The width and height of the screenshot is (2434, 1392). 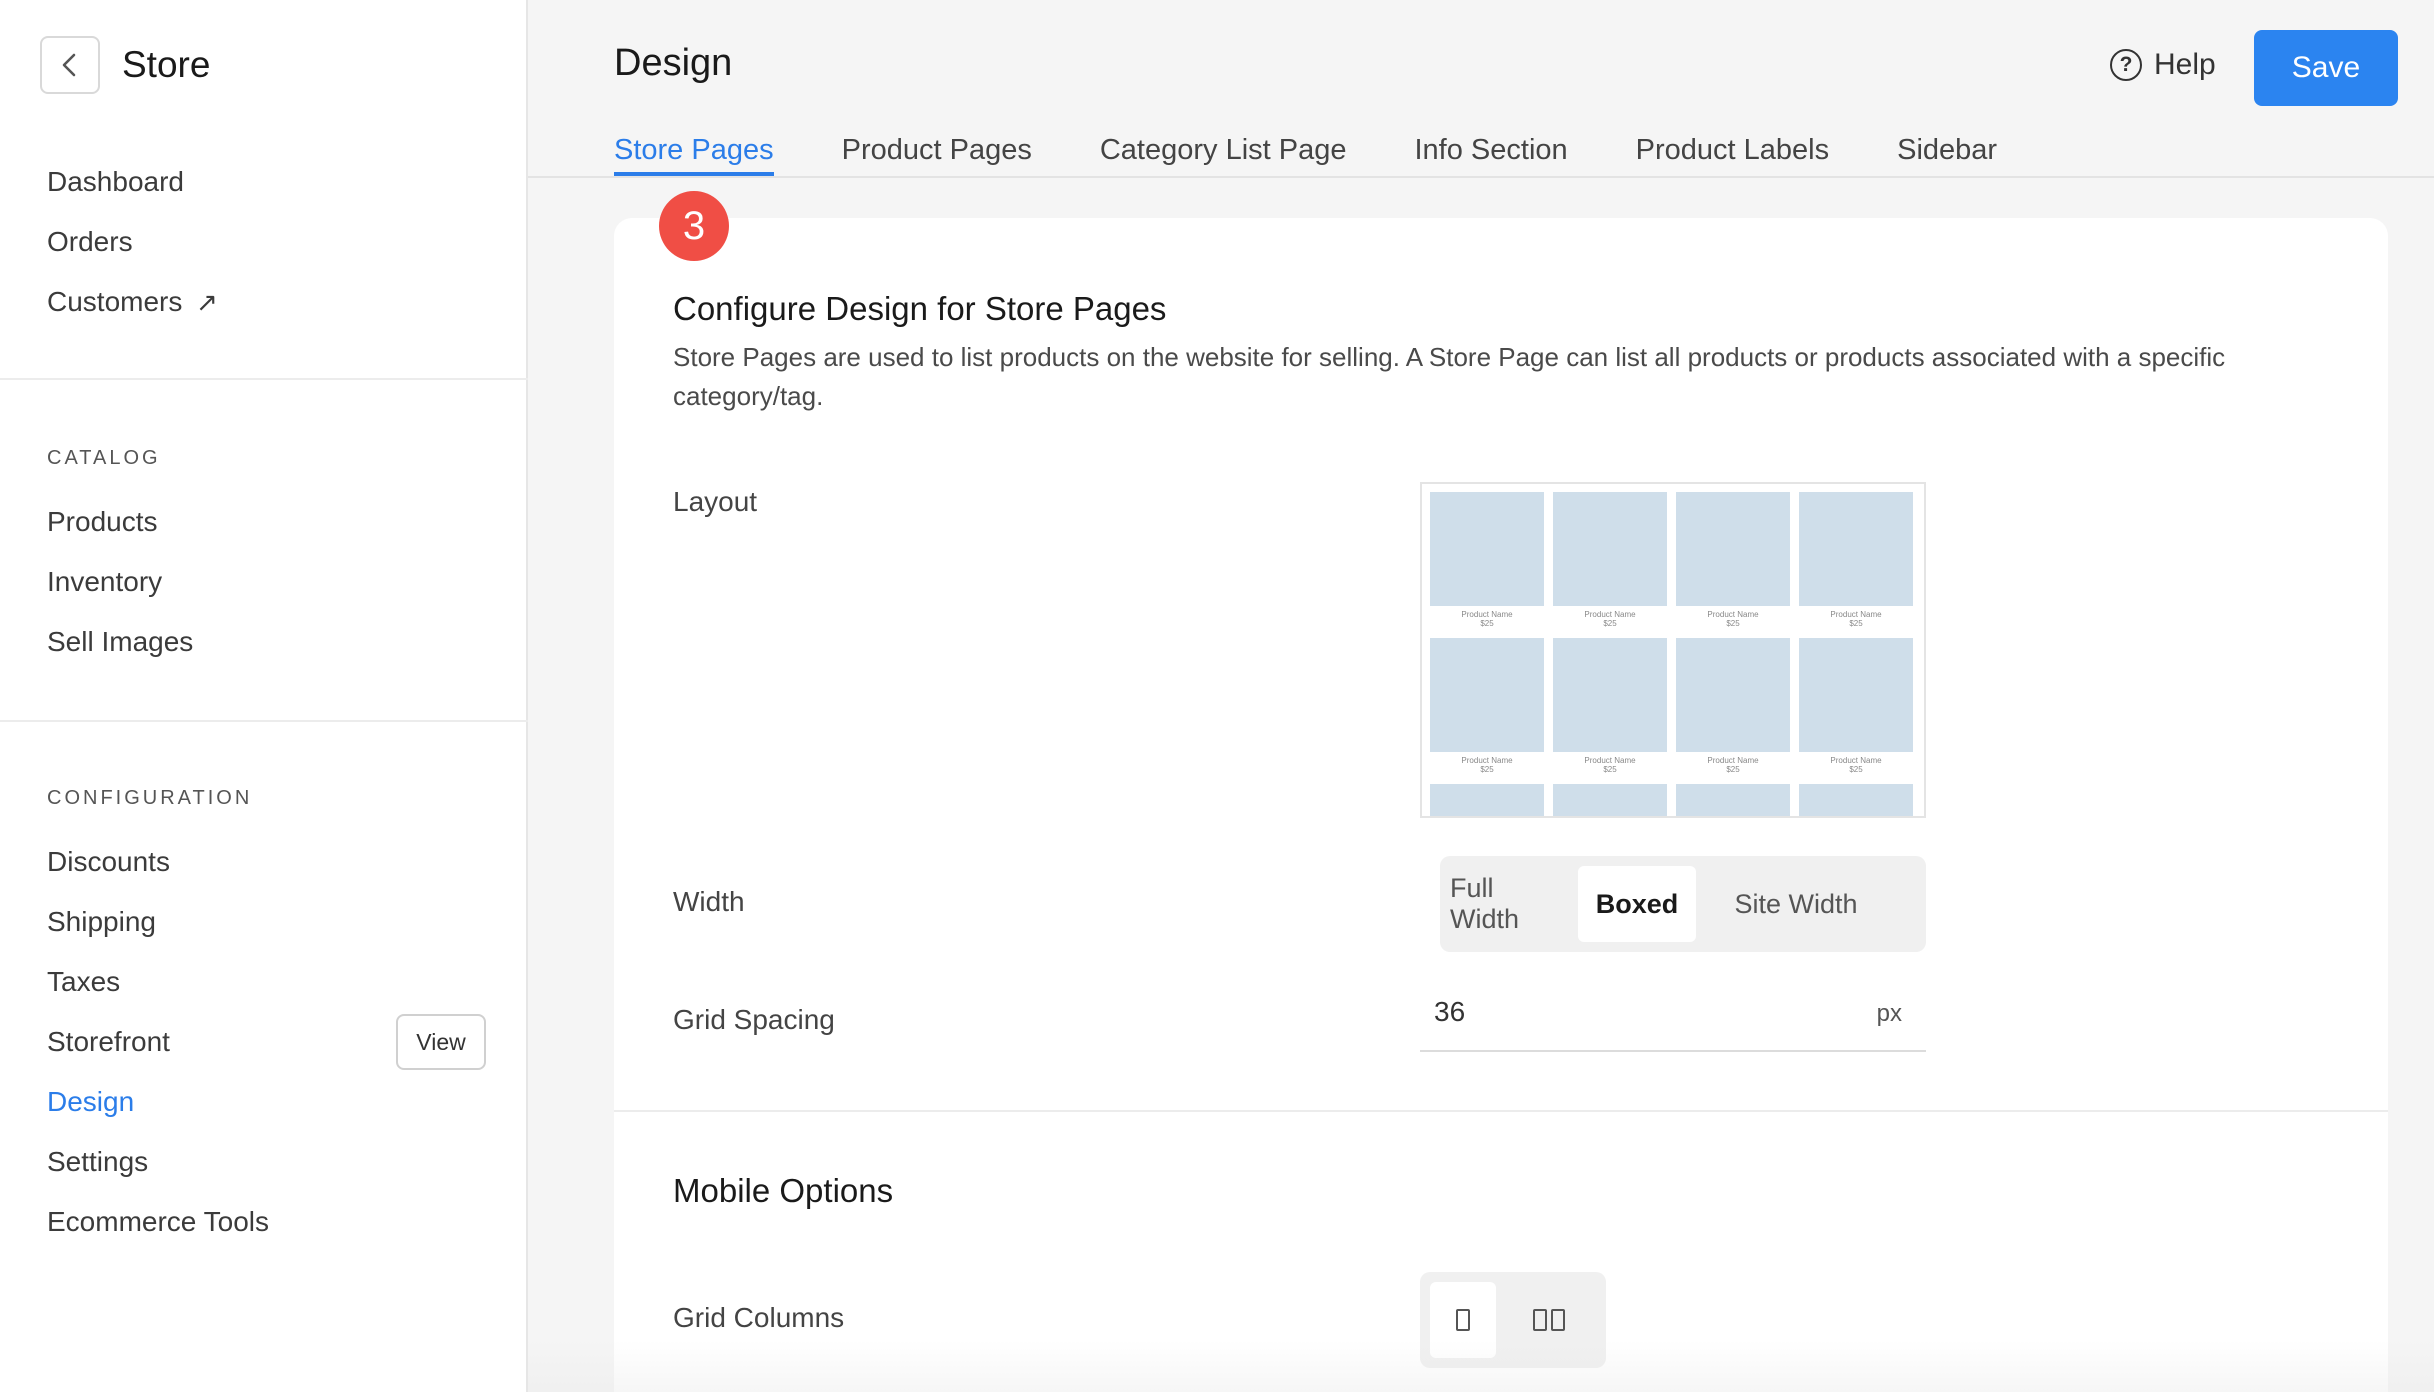 I want to click on external-link-icon: ↗, so click(x=207, y=302).